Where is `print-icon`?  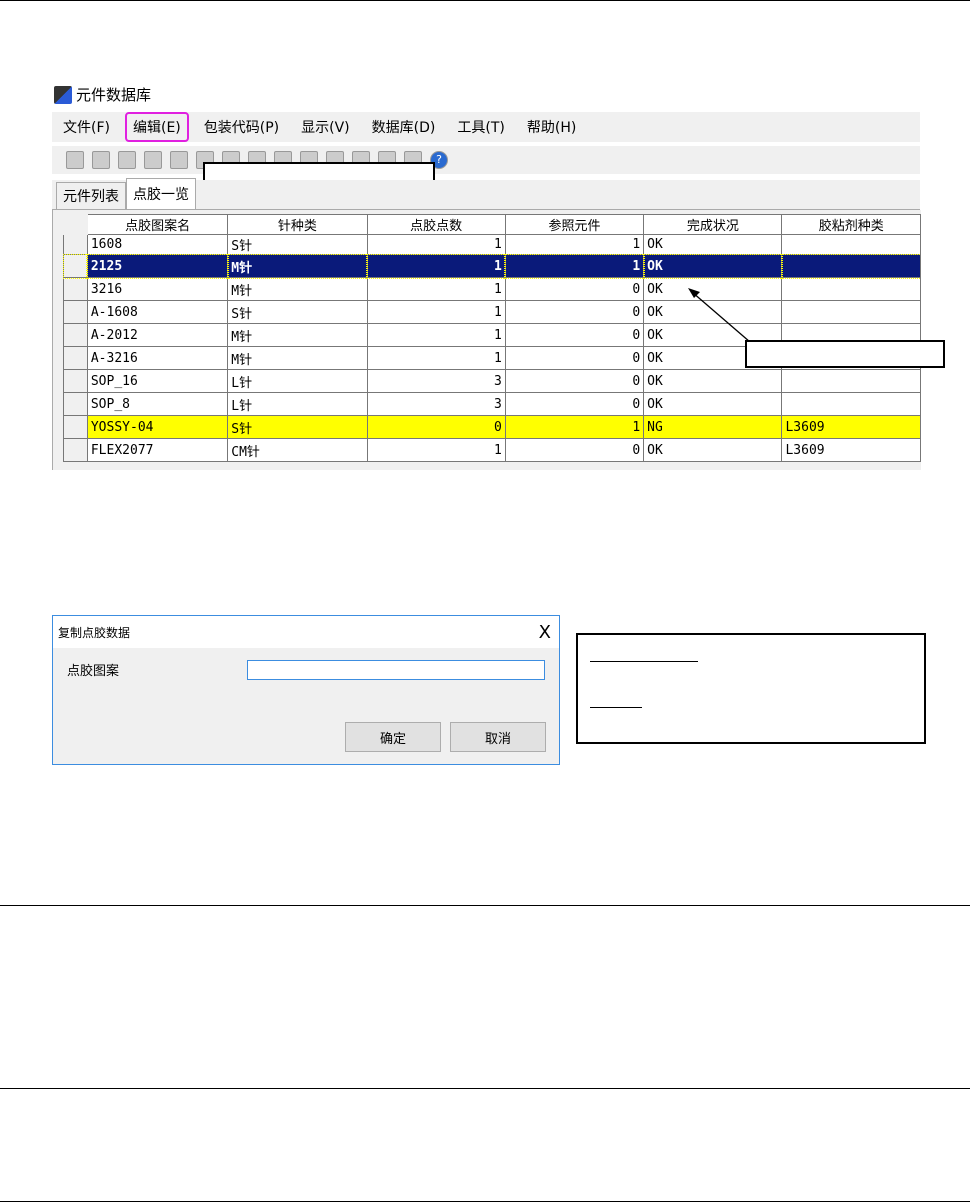 print-icon is located at coordinates (101, 160).